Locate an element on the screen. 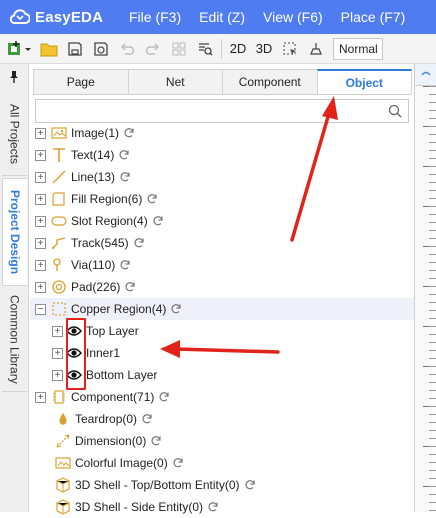 This screenshot has width=436, height=518. tree-item-colorful-image: Colorful Image(0) is located at coordinates (222, 463).